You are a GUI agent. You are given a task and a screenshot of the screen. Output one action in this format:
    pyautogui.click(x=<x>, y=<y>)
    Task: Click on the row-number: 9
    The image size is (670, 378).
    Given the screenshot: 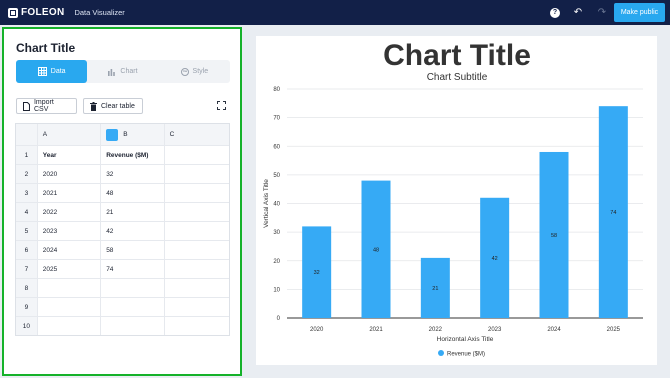 What is the action you would take?
    pyautogui.click(x=27, y=307)
    